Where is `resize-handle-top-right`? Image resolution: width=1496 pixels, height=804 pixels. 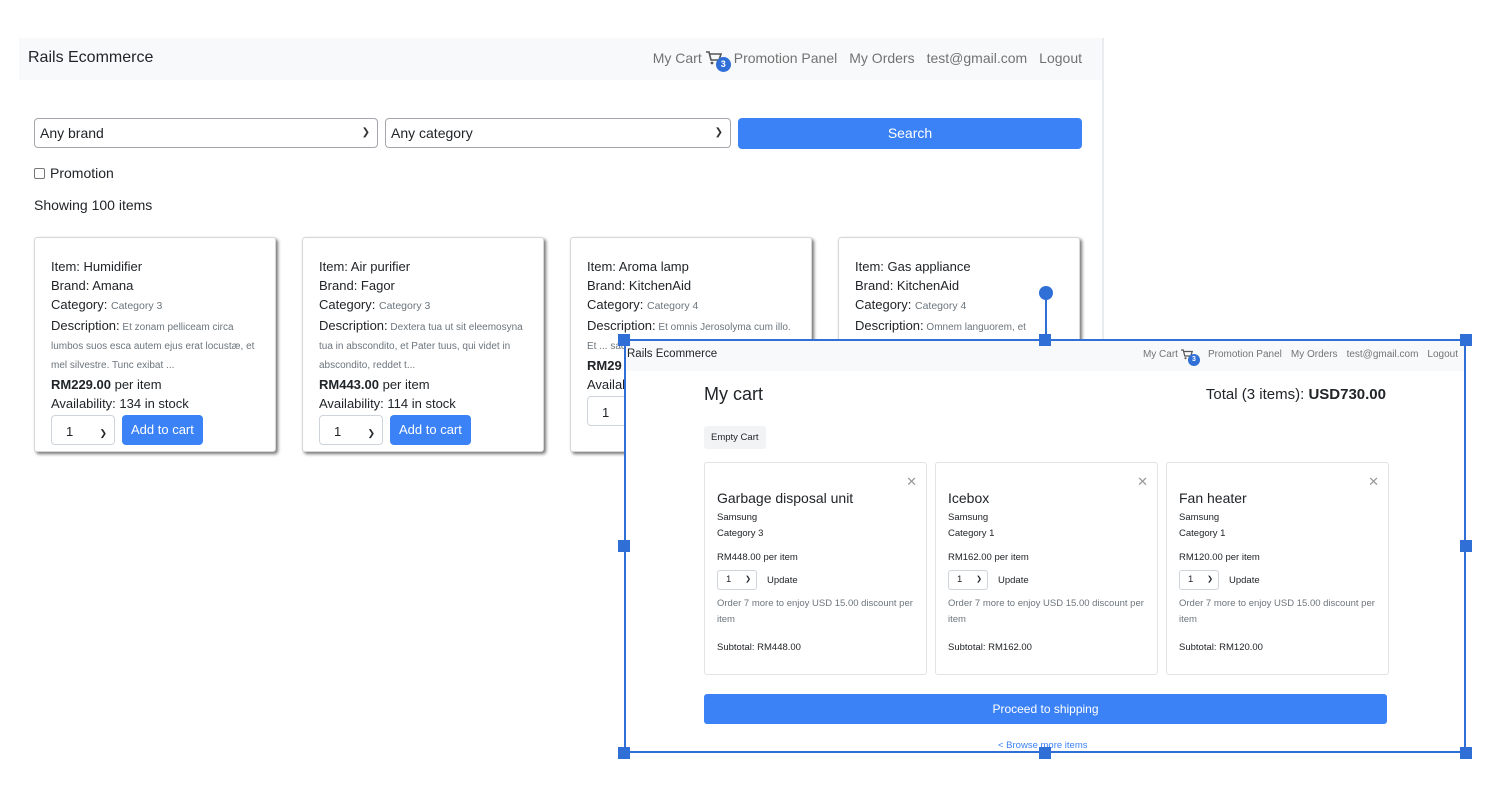
resize-handle-top-right is located at coordinates (1466, 340).